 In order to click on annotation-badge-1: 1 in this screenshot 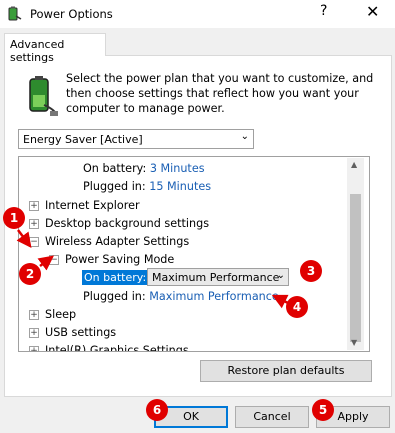, I will do `click(14, 218)`.